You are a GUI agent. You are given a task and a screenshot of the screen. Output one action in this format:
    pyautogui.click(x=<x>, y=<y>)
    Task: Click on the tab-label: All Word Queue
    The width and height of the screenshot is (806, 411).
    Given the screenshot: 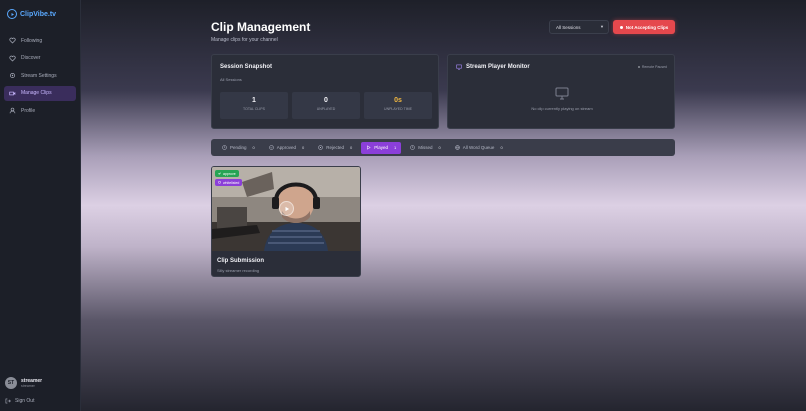 What is the action you would take?
    pyautogui.click(x=478, y=147)
    